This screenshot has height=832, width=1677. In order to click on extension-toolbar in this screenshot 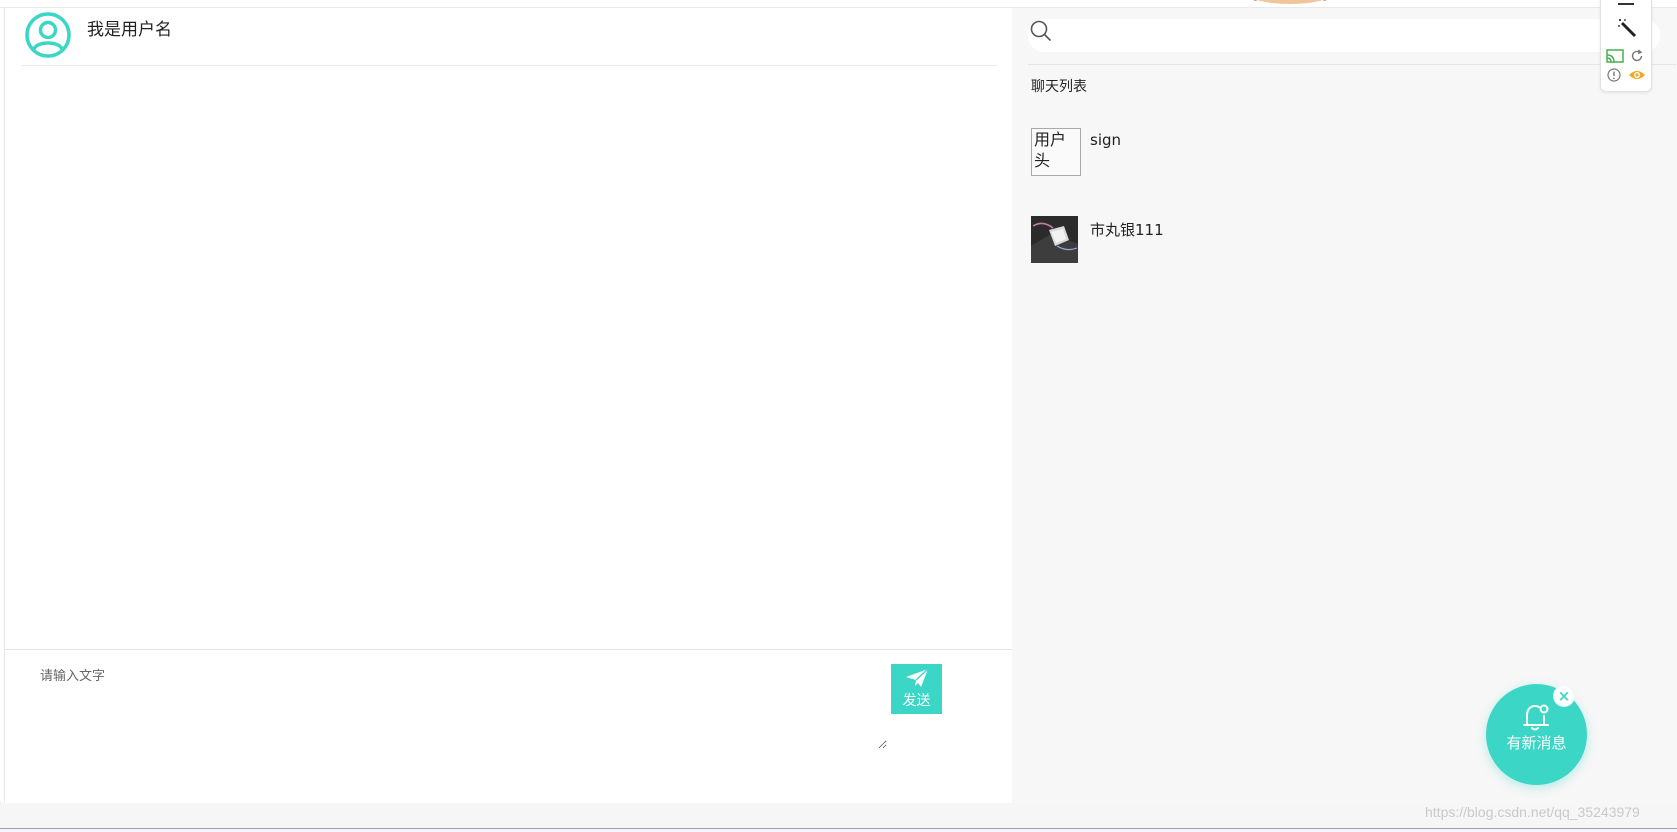, I will do `click(1626, 46)`.